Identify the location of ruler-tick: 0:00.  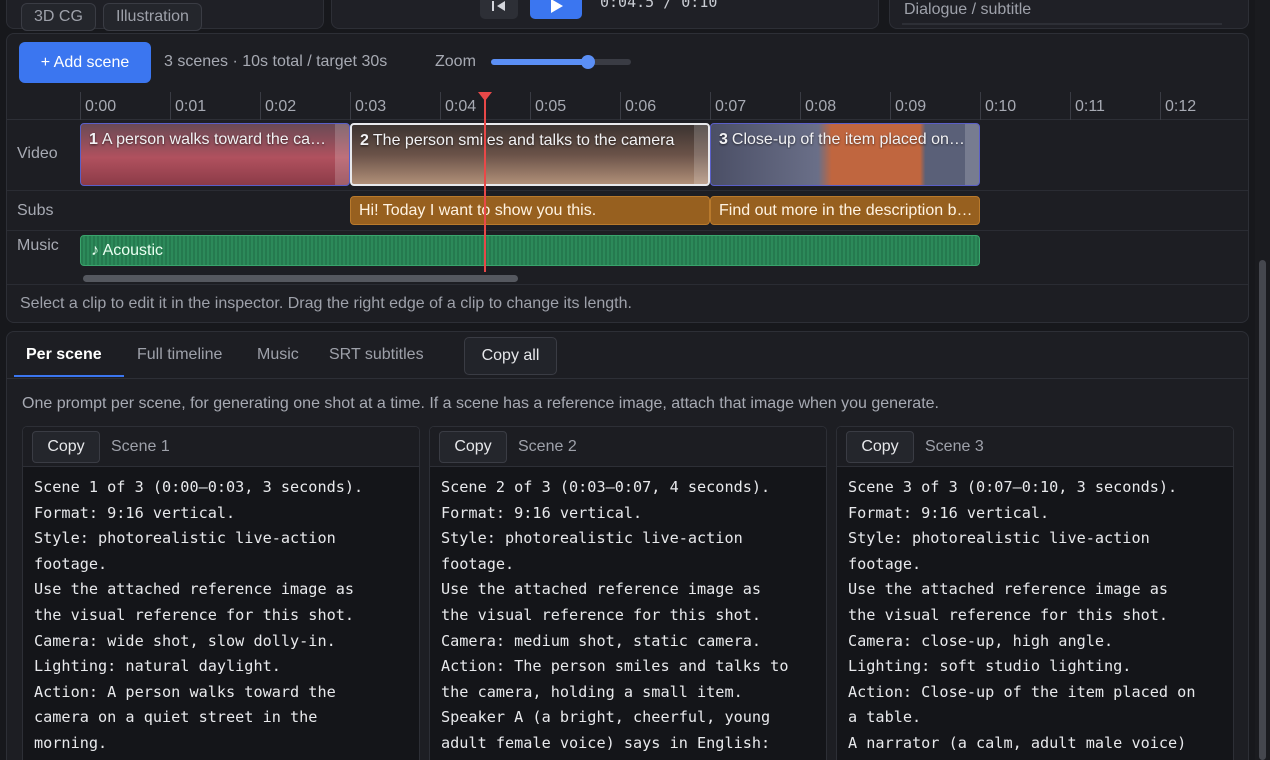
(98, 106).